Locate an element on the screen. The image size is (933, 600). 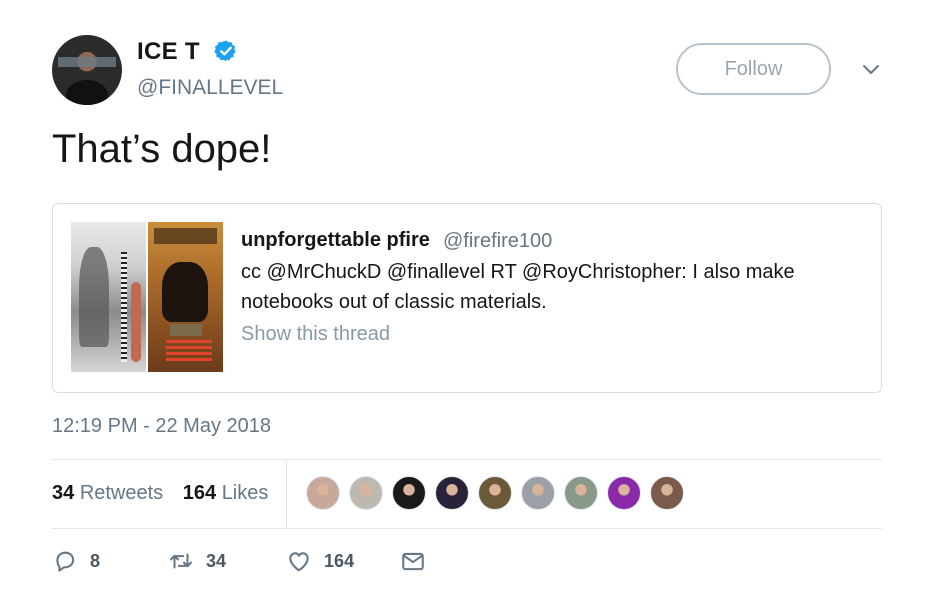
envelope-icon is located at coordinates (413, 561).